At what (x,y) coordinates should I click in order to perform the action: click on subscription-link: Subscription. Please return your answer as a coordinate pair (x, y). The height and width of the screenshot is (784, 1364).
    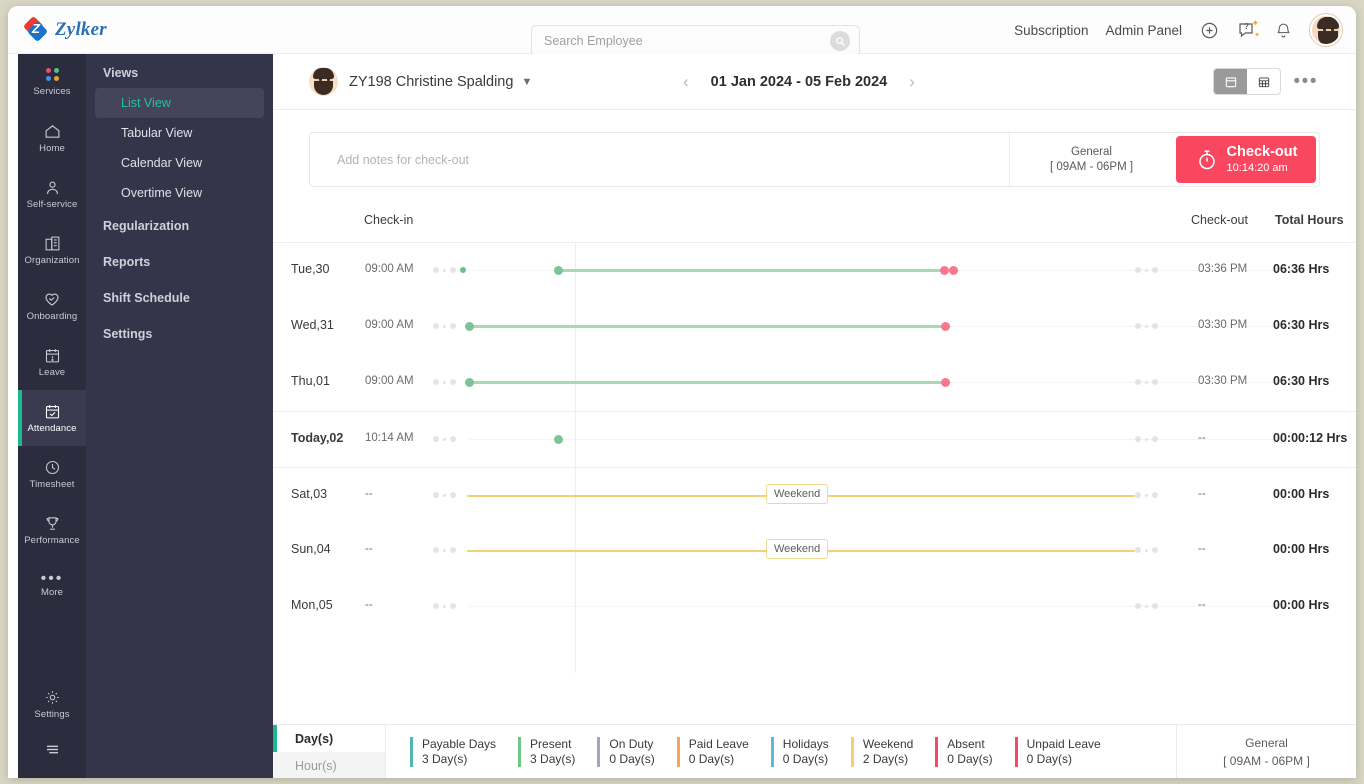
    Looking at the image, I should click on (1051, 30).